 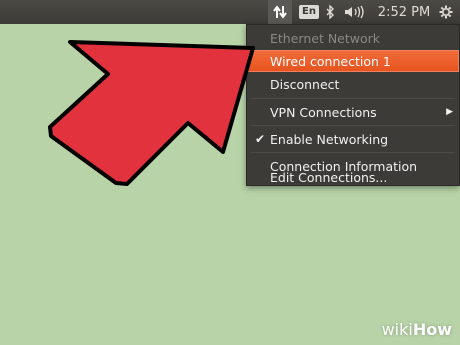 I want to click on wikihow-watermark: wikiHow, so click(x=417, y=329).